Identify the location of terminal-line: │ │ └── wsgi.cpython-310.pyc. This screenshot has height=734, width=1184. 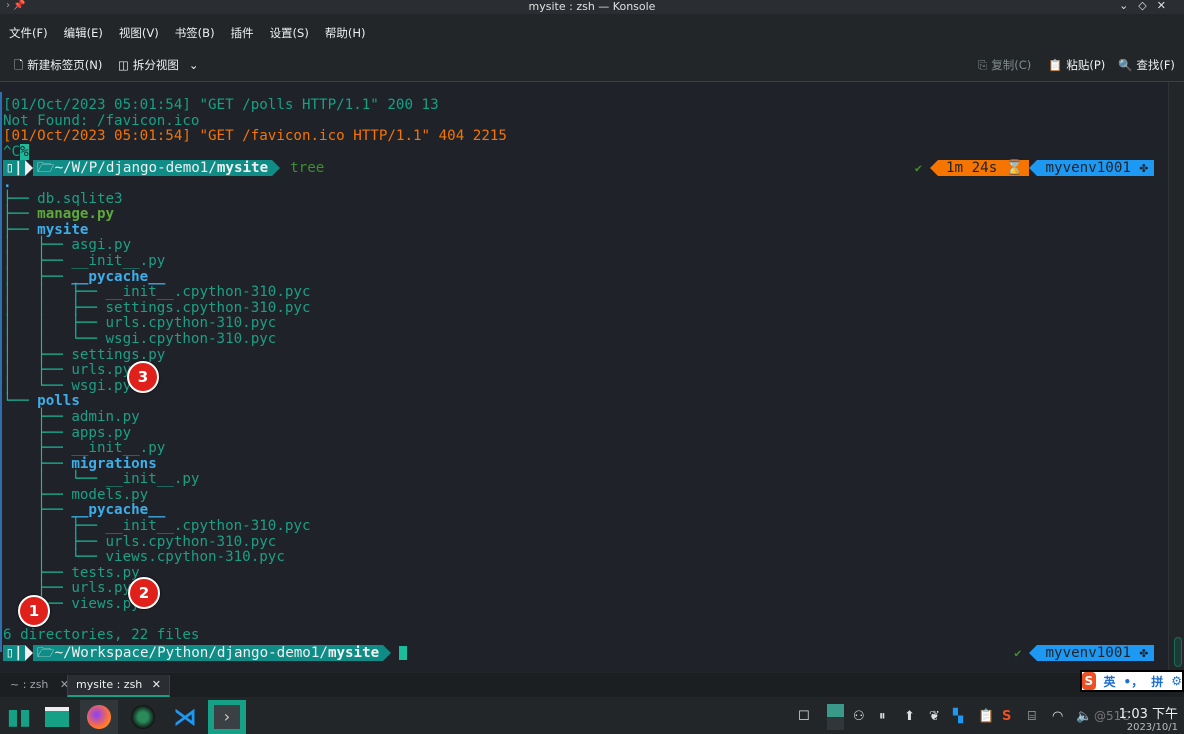
(157, 339).